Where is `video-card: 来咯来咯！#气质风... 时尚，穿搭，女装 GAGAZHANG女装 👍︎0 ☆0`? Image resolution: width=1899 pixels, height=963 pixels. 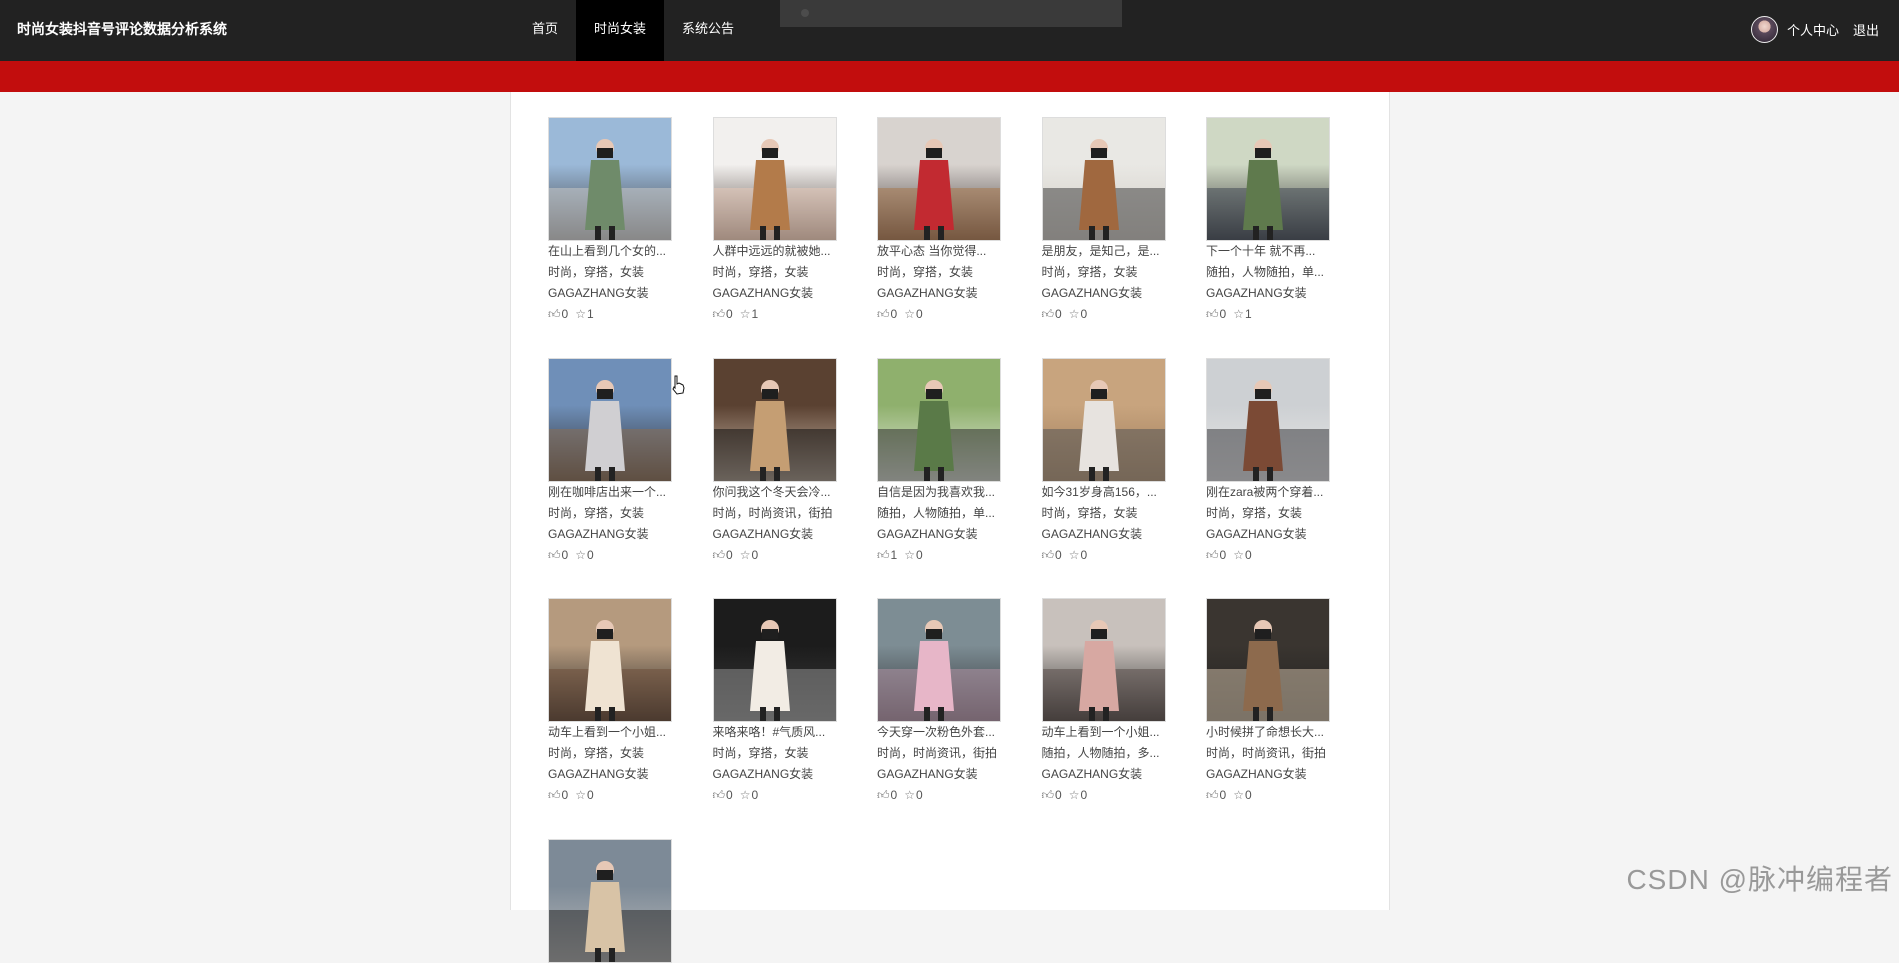 video-card: 来咯来咯！#气质风... 时尚，穿搭，女装 GAGAZHANG女装 👍︎0 ☆0 is located at coordinates (777, 702).